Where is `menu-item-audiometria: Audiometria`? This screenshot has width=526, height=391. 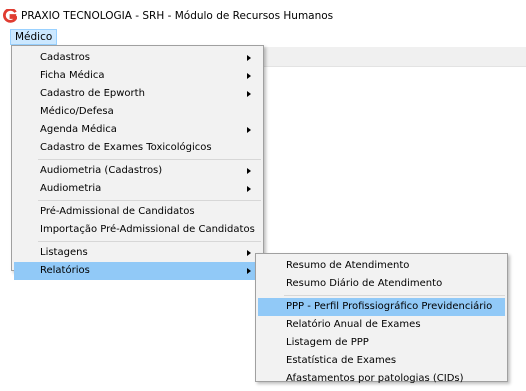
menu-item-audiometria: Audiometria is located at coordinates (137, 189).